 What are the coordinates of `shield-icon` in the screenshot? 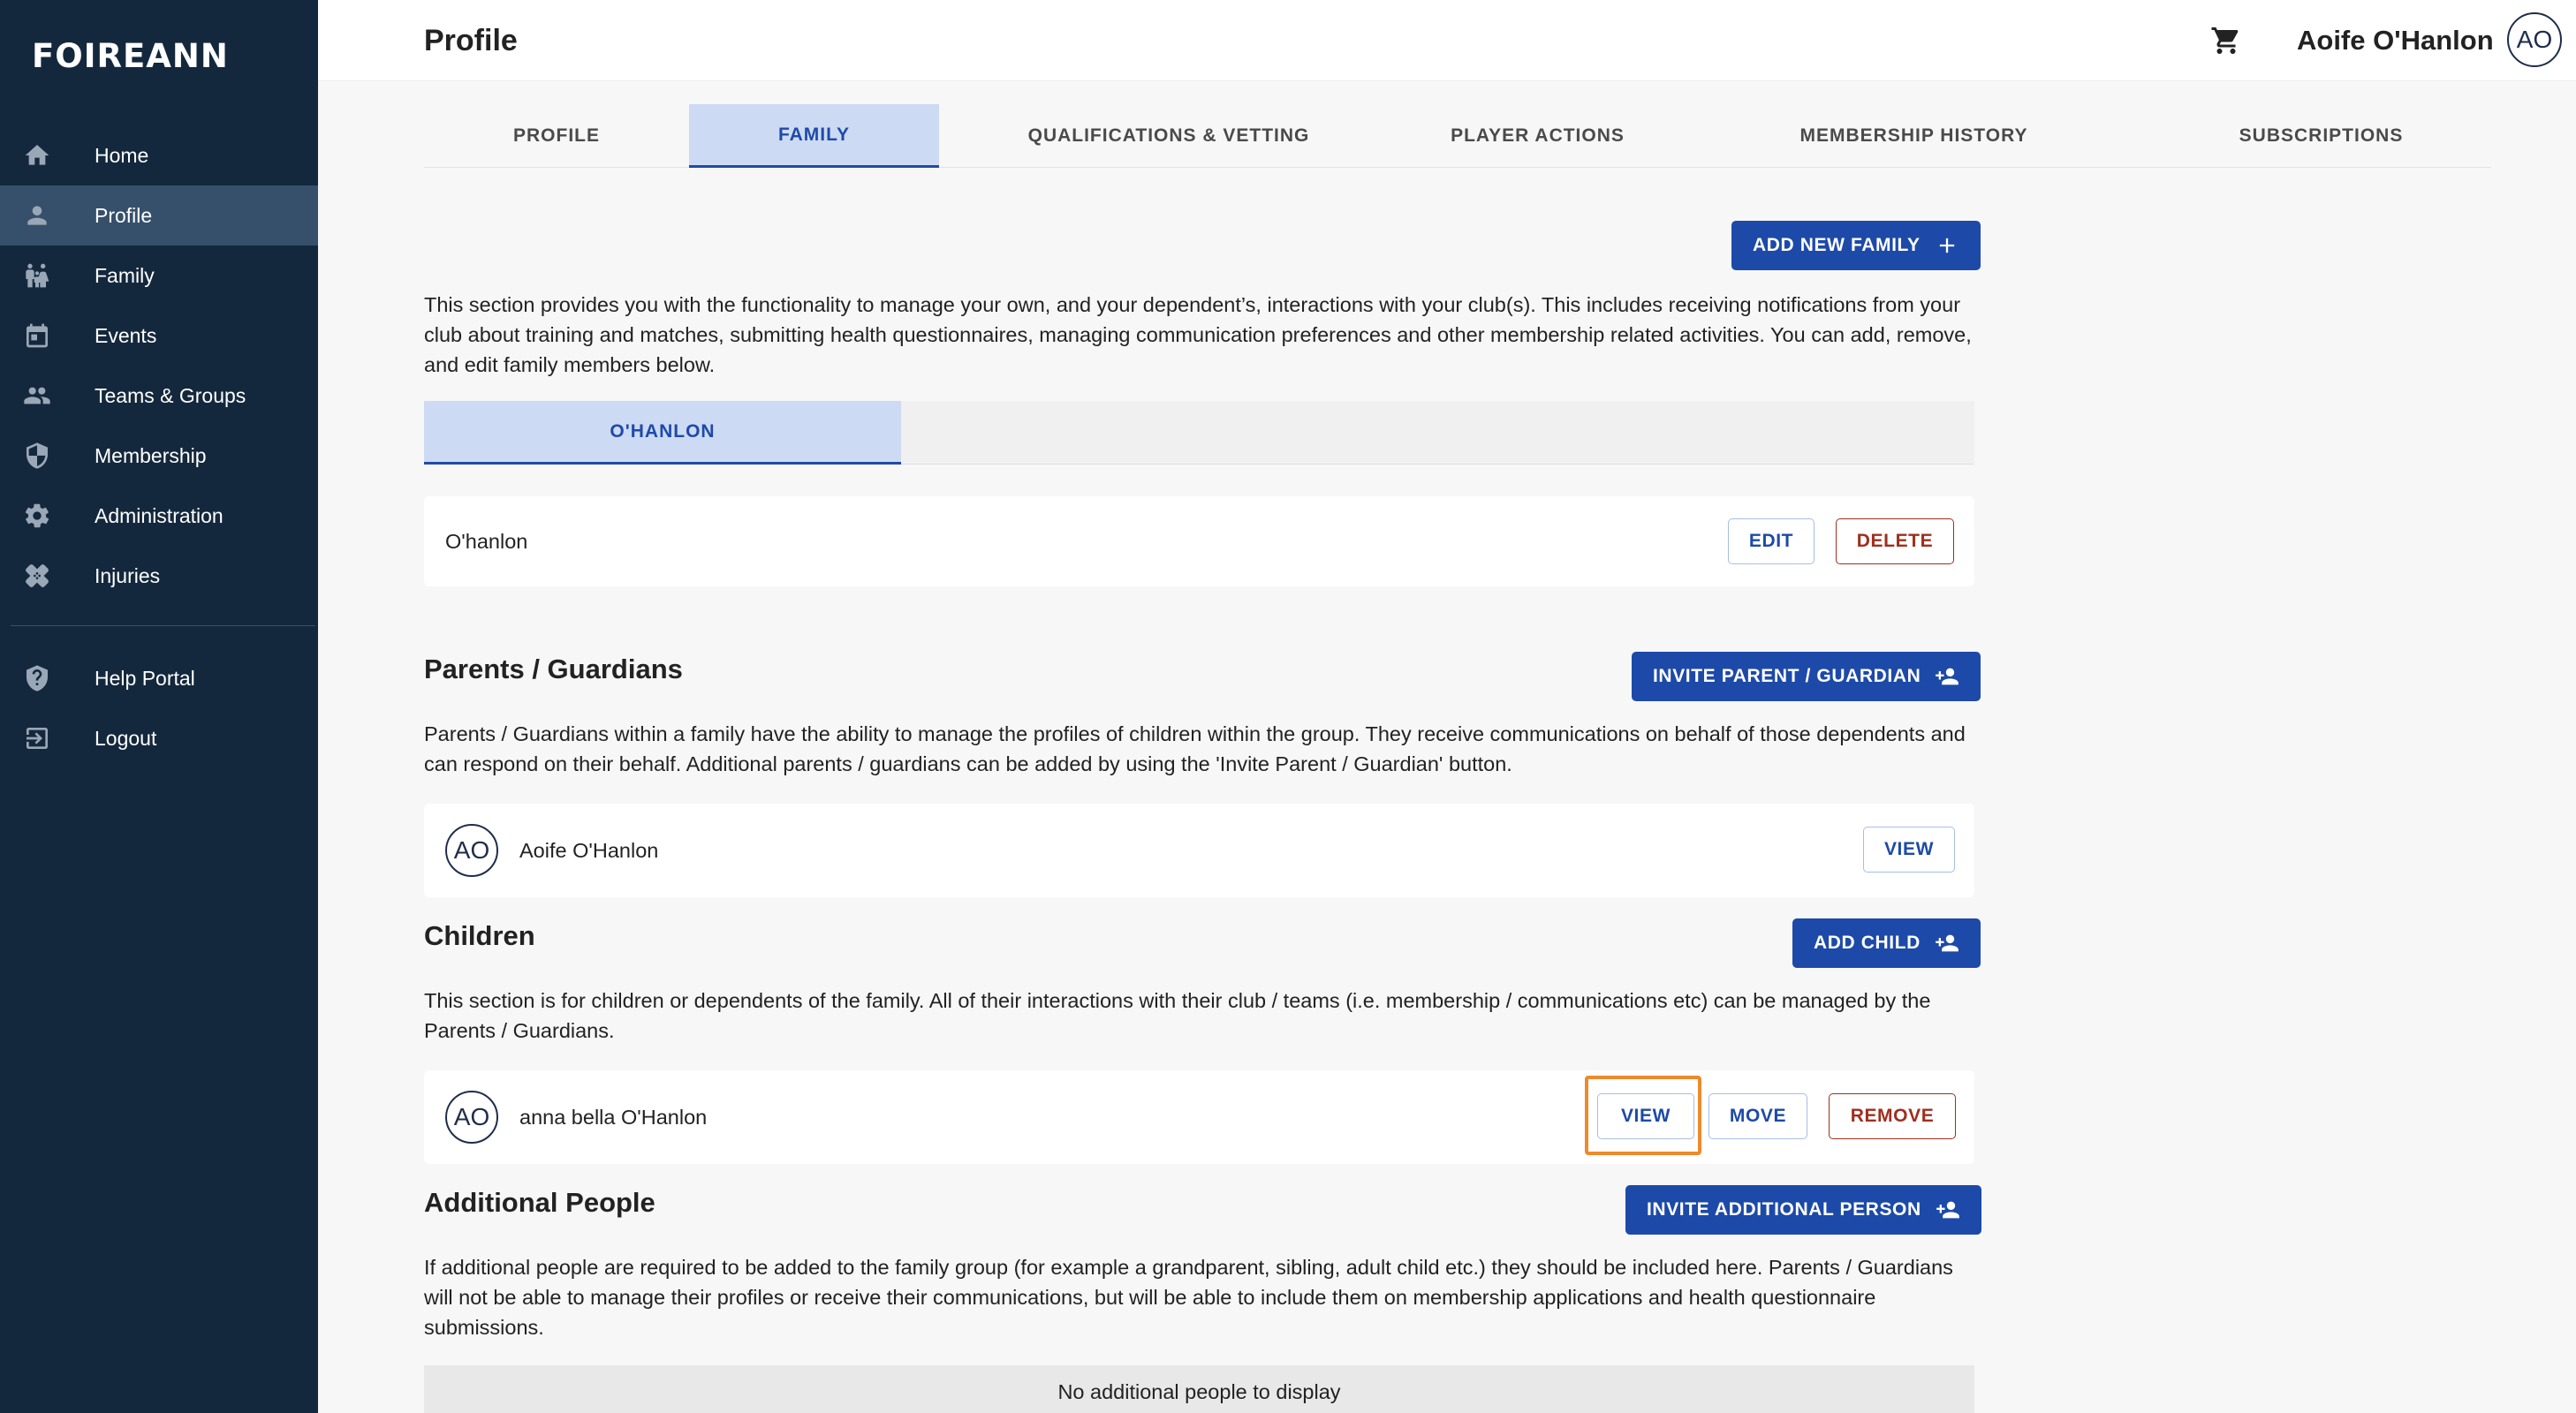 It's located at (37, 456).